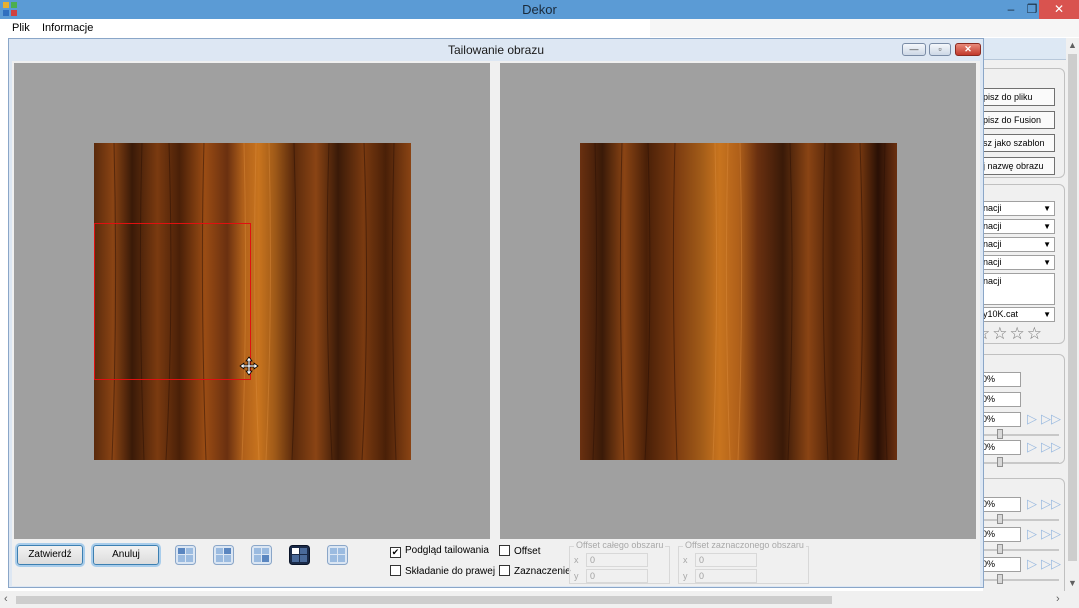 The image size is (1079, 608). I want to click on save-as-template-button: sz jako szablon, so click(1019, 143).